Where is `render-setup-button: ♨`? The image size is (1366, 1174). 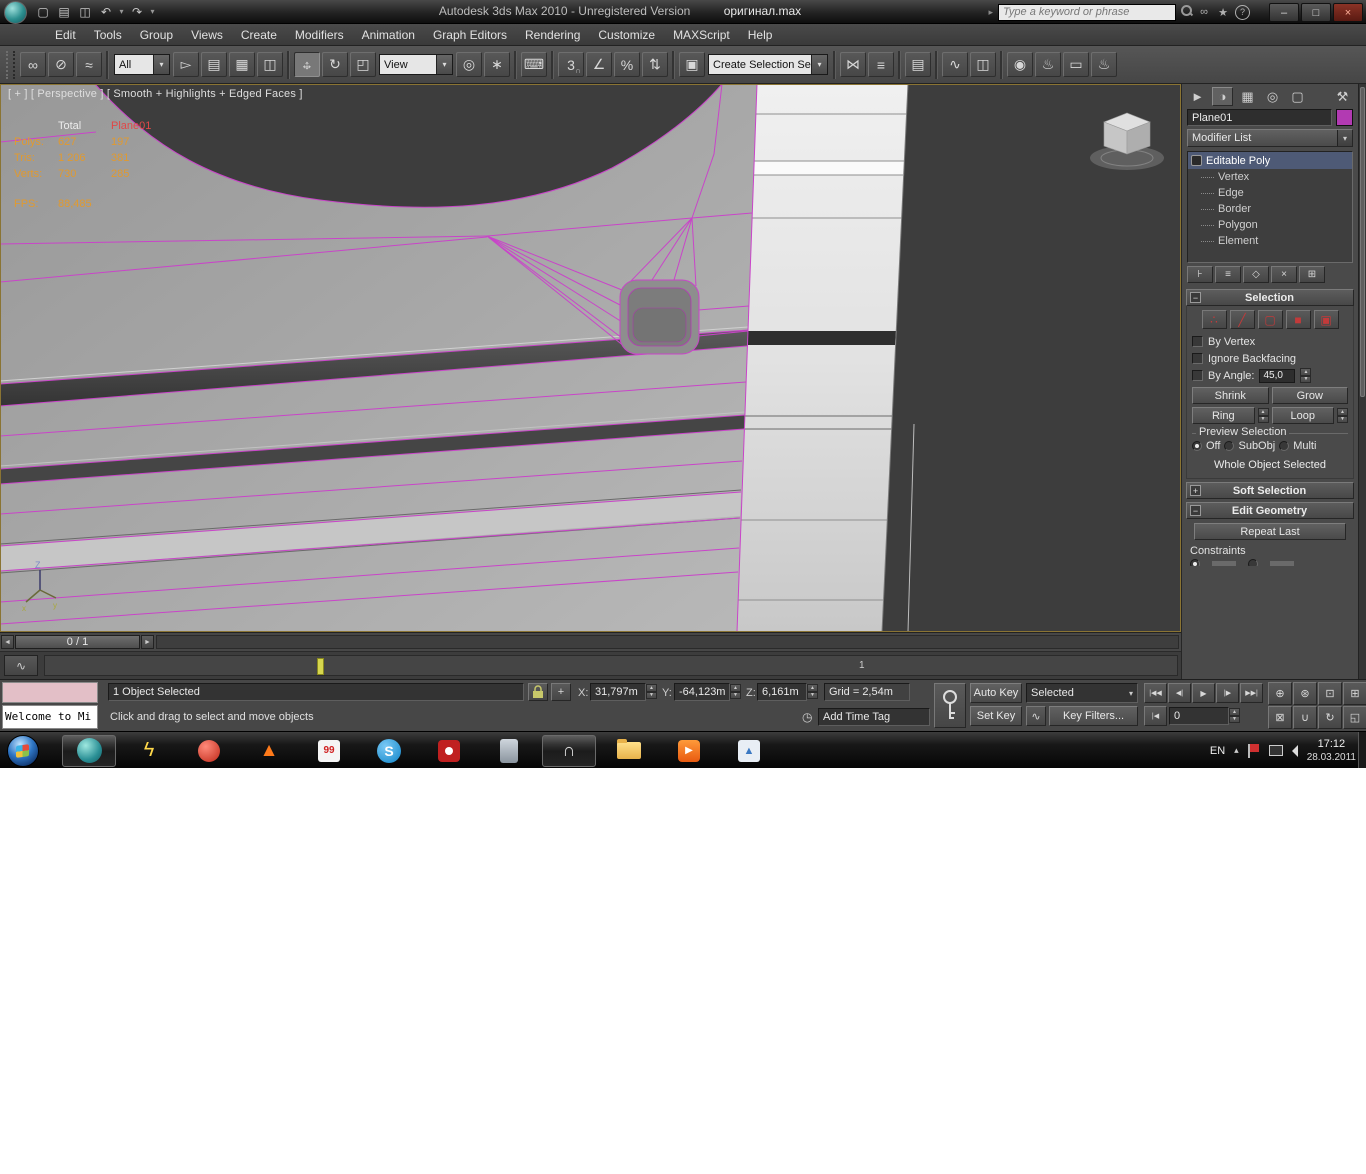 render-setup-button: ♨ is located at coordinates (1048, 64).